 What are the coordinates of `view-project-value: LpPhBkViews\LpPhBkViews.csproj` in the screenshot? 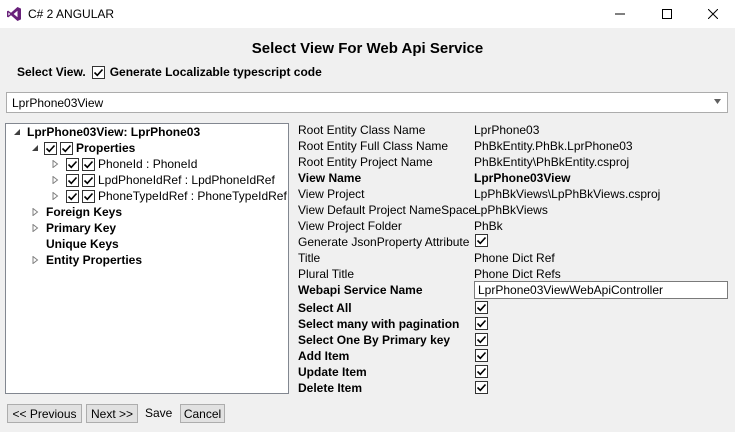 It's located at (567, 194).